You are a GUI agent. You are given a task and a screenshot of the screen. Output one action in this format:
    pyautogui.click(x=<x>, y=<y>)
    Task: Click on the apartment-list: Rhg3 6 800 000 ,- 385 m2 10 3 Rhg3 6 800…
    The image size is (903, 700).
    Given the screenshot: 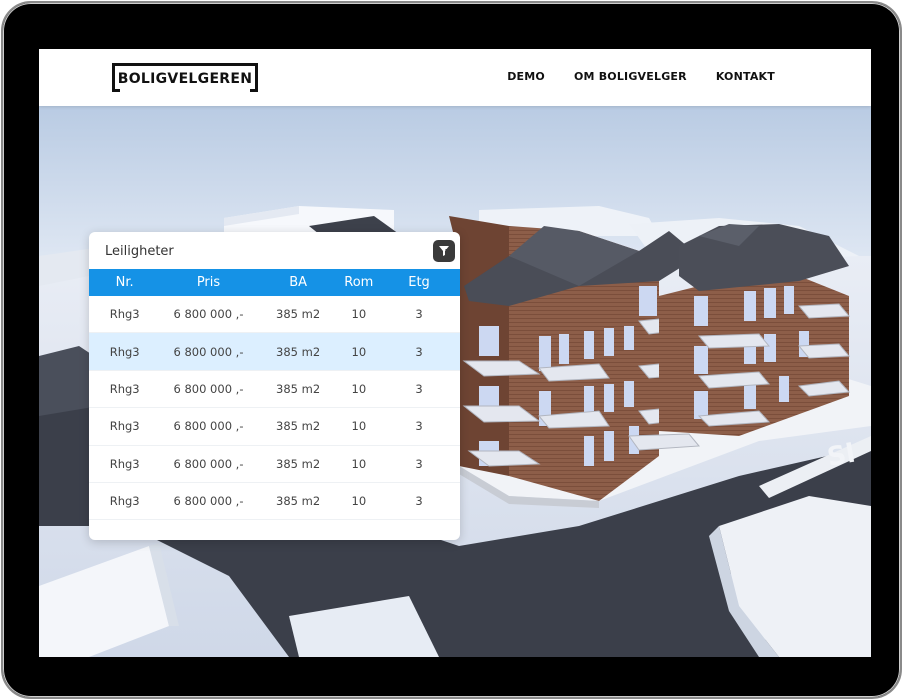 What is the action you would take?
    pyautogui.click(x=274, y=408)
    